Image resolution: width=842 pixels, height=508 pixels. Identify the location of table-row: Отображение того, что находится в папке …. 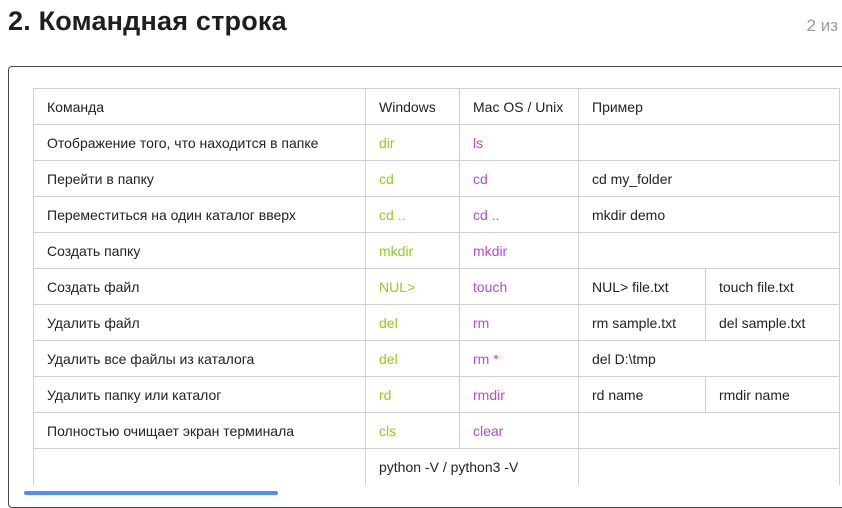
(436, 142).